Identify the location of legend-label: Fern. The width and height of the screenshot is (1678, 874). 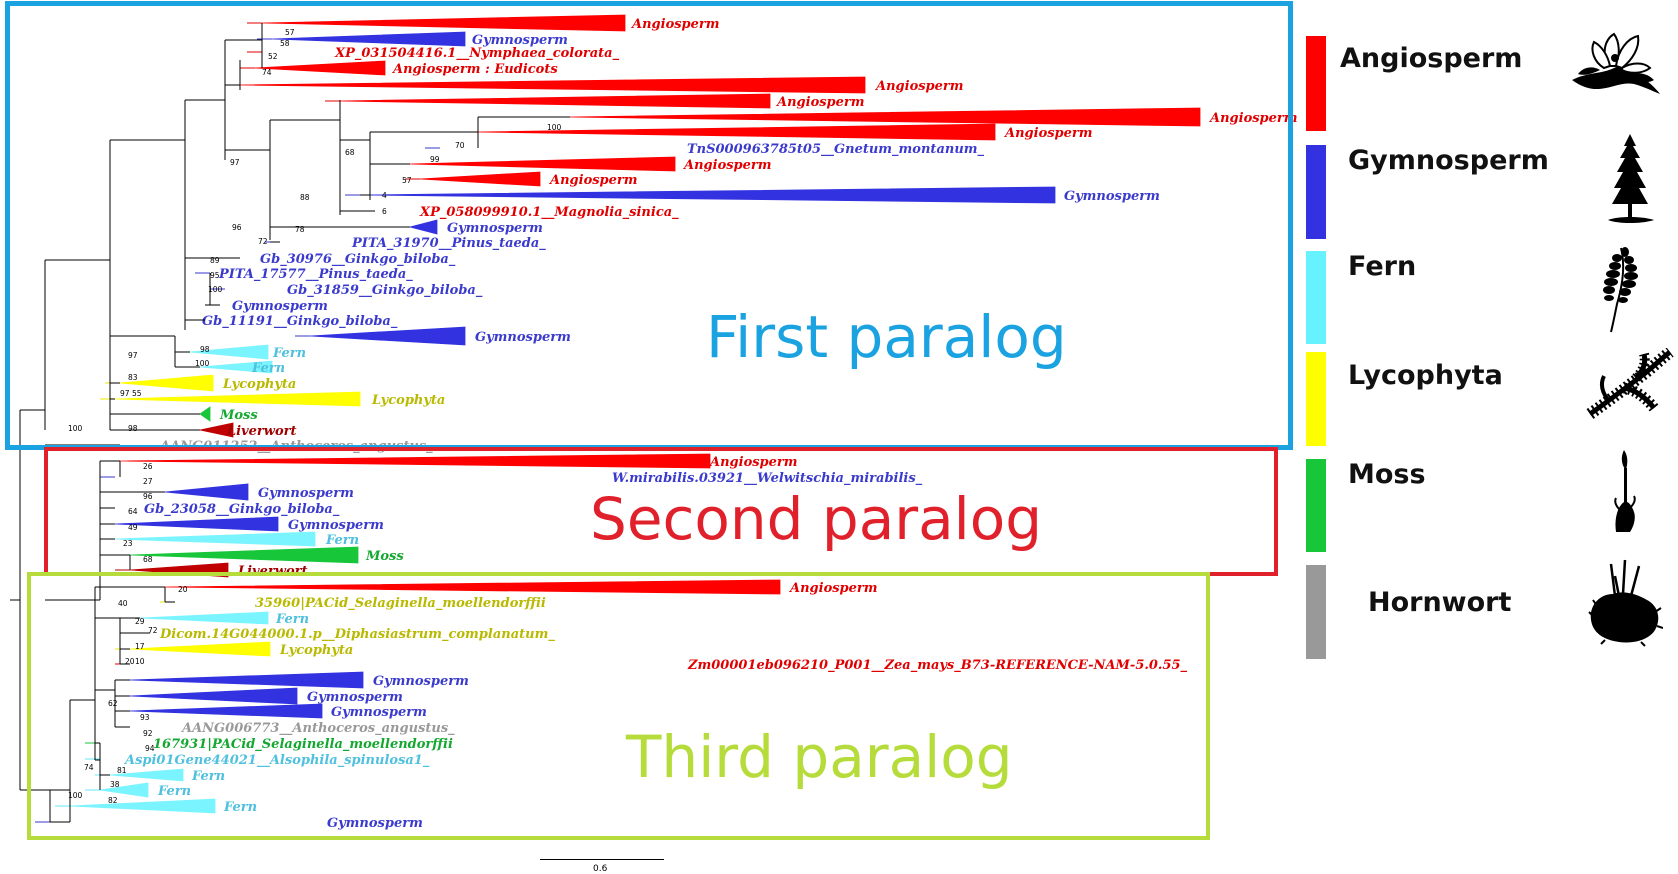
(1382, 266).